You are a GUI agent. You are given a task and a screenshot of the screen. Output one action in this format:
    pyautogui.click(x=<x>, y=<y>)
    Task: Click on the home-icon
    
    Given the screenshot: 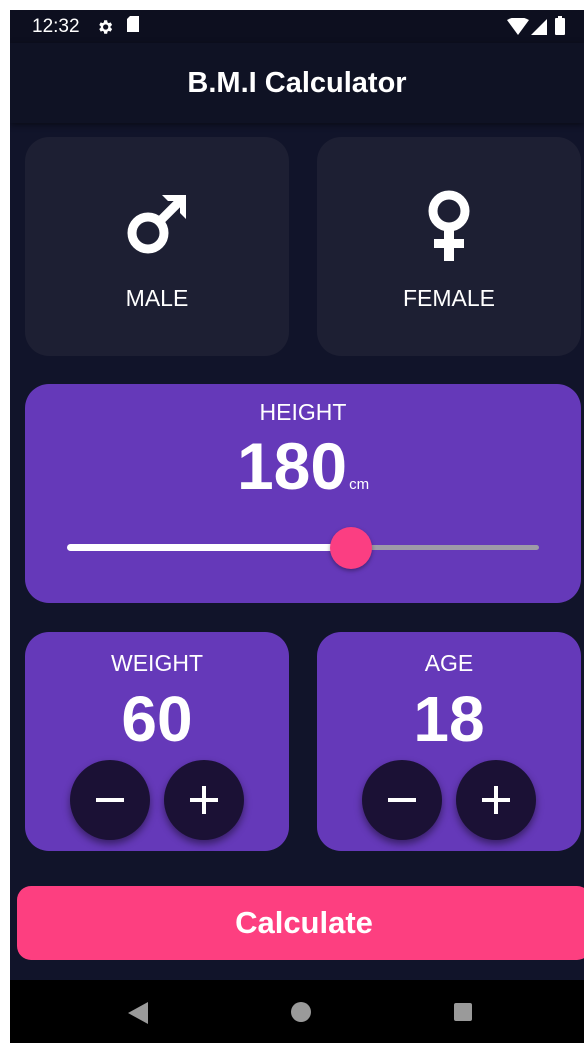 What is the action you would take?
    pyautogui.click(x=301, y=1012)
    